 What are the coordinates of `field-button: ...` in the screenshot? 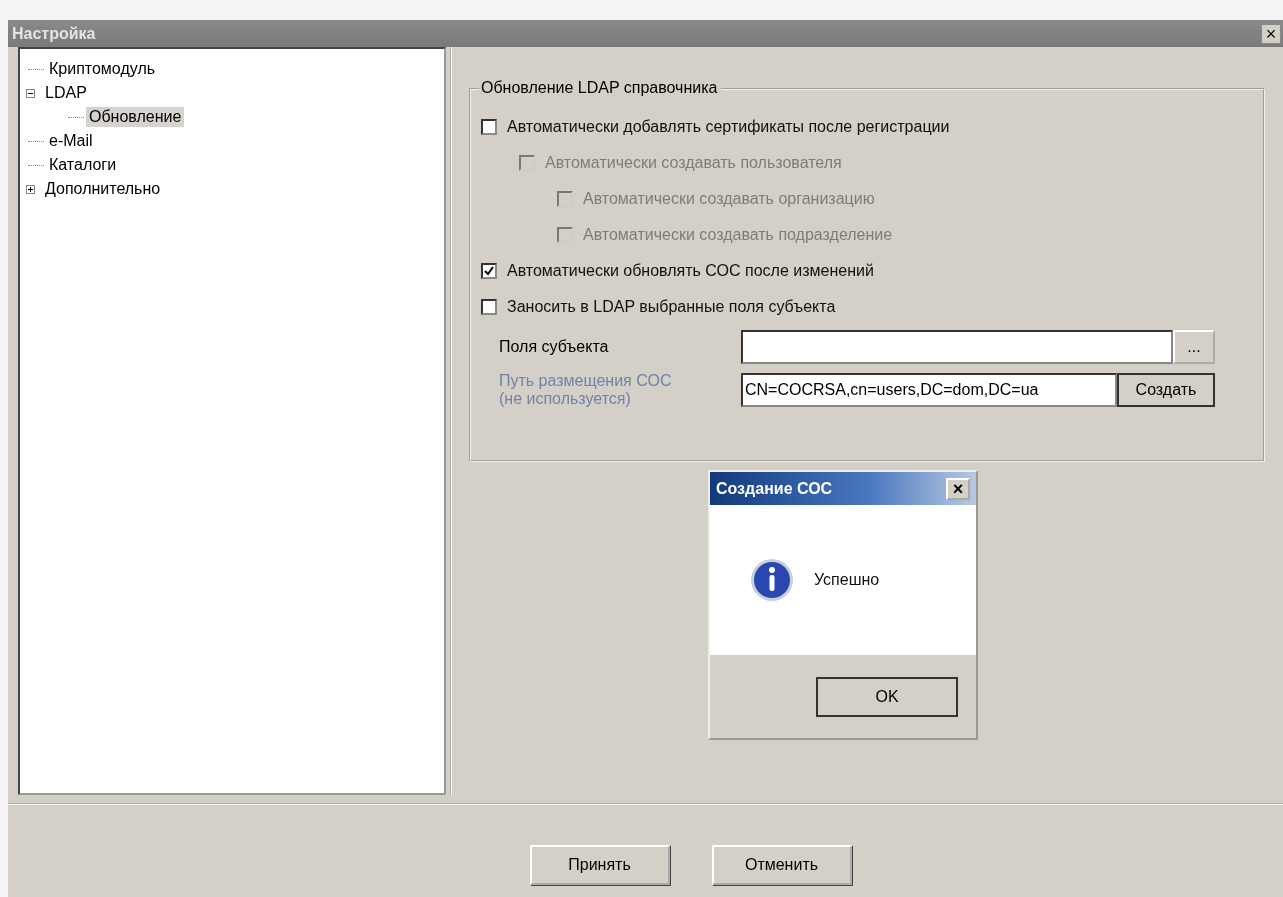 It's located at (1194, 347).